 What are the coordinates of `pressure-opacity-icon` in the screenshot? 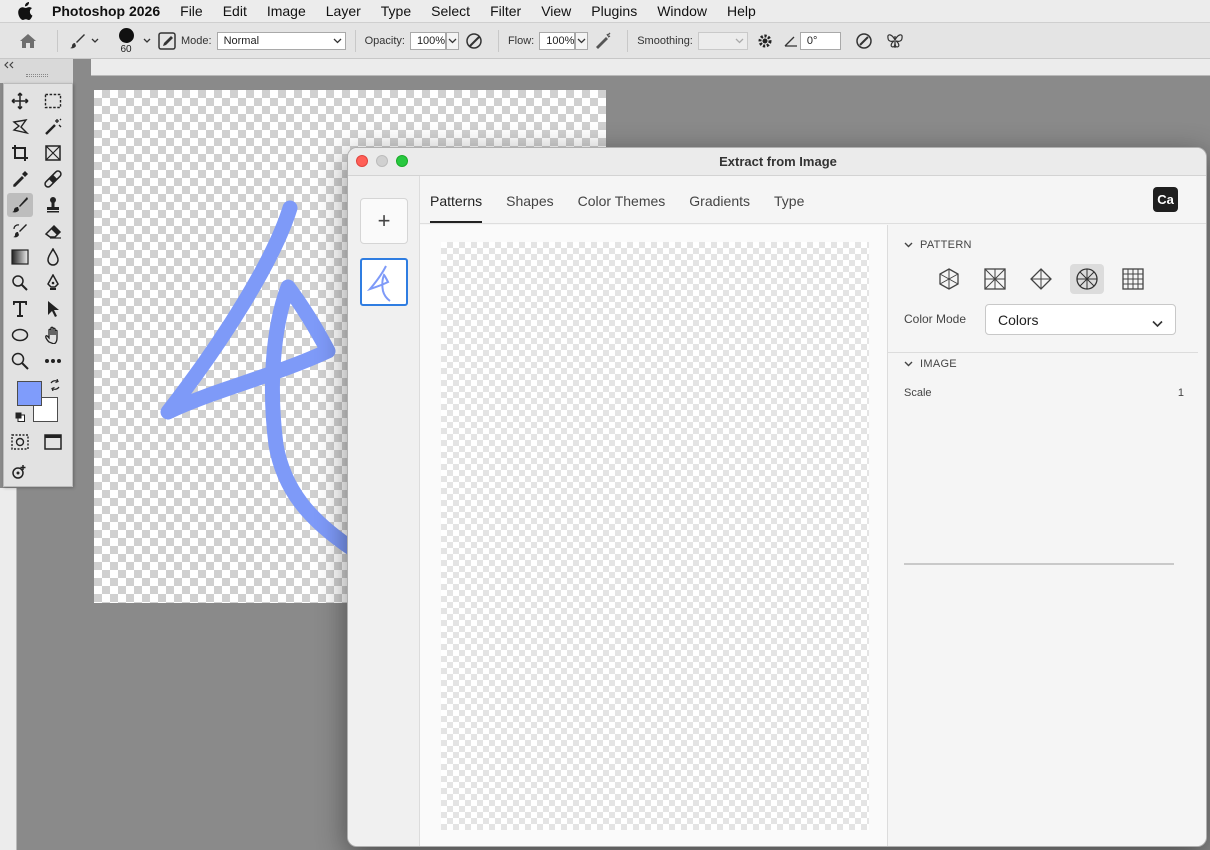 It's located at (474, 41).